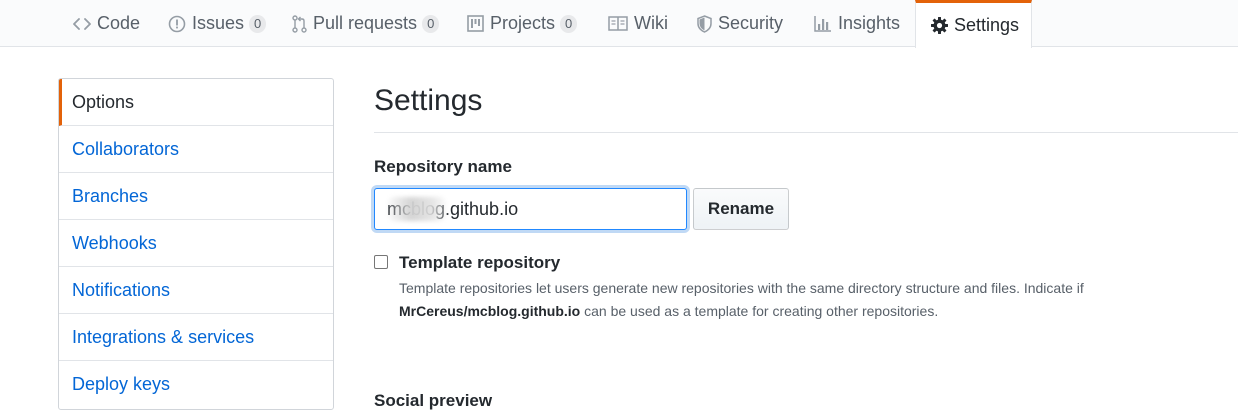 The width and height of the screenshot is (1238, 413). What do you see at coordinates (530, 209) in the screenshot?
I see `repository-name-input` at bounding box center [530, 209].